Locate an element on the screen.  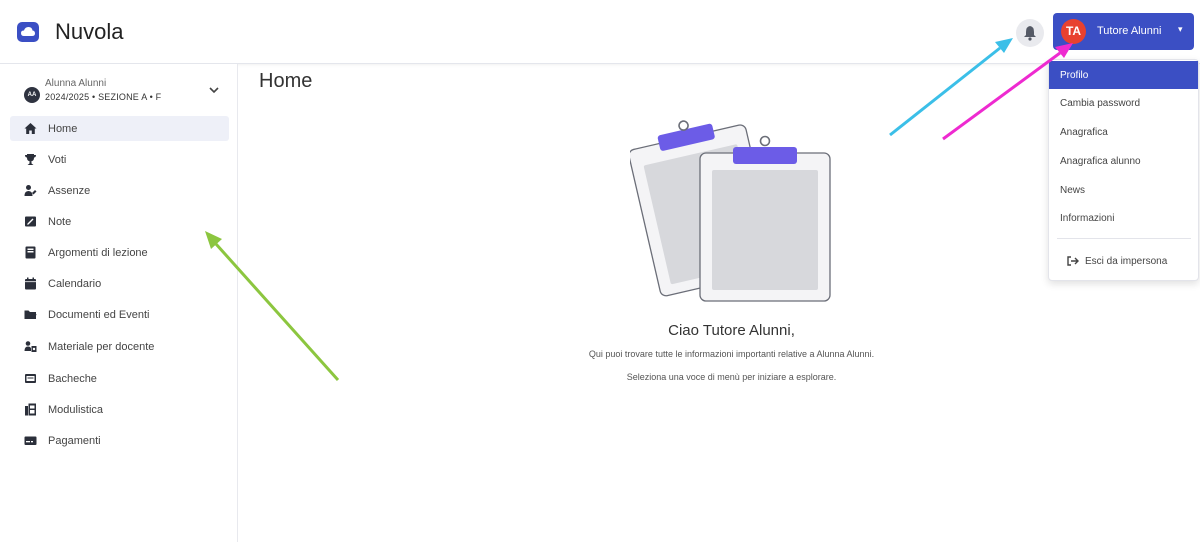
blue-annotation-arrow-line is located at coordinates (945, 91).